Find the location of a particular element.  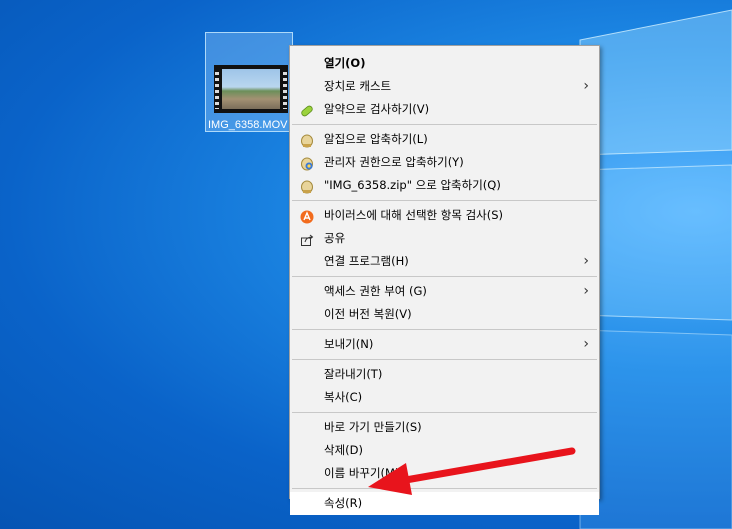

red-annotation-arrow is located at coordinates (472, 471).